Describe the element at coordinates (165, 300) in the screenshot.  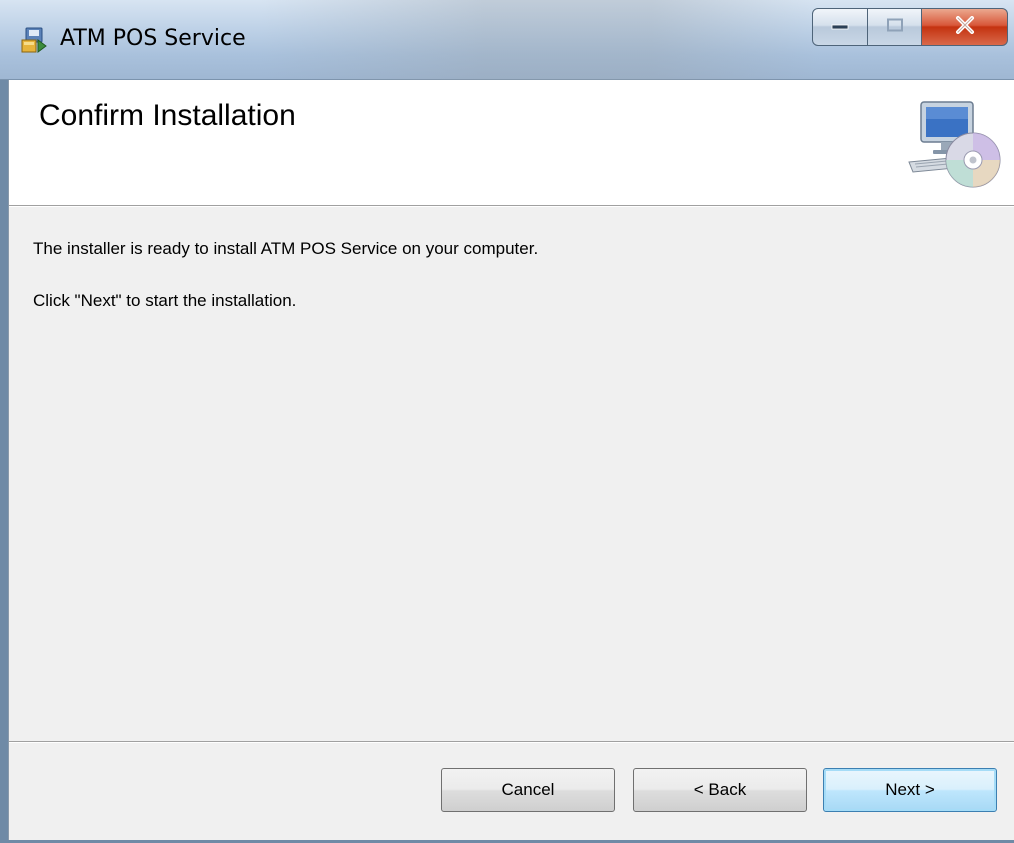
I see `instruction-message: Click "Next" to start the installation.` at that location.